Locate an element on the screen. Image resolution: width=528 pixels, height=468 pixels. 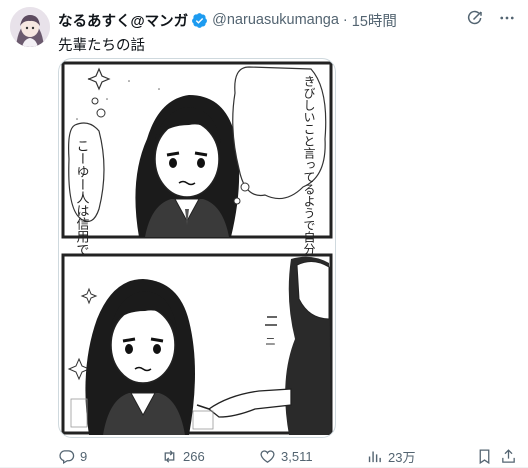
views-button: 23万 is located at coordinates (390, 456).